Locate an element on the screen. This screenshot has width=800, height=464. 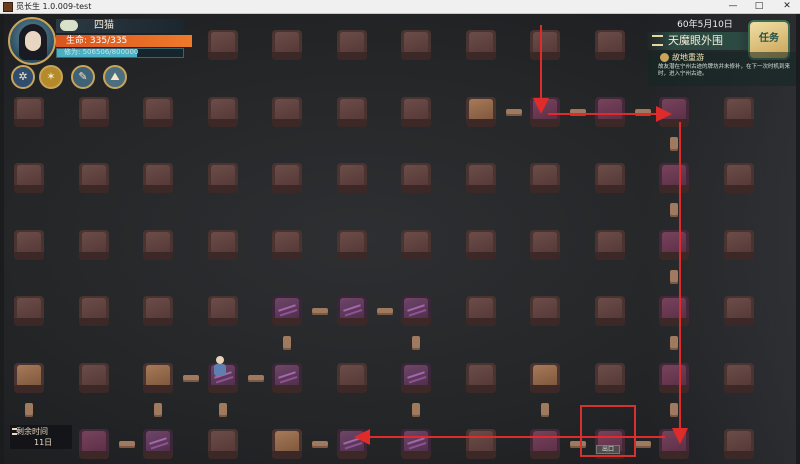
compass-icon: ✲ is located at coordinates (23, 77).